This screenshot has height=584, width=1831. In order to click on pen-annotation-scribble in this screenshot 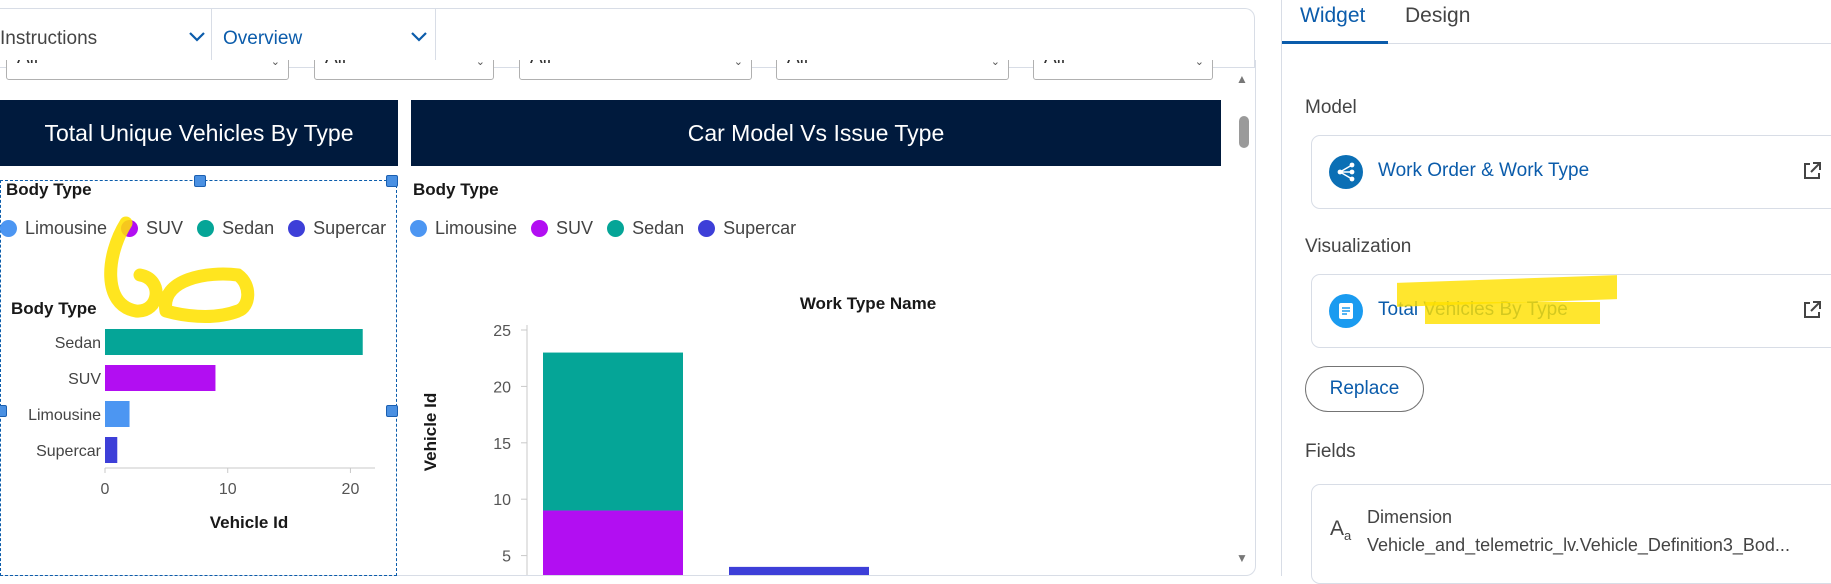, I will do `click(179, 269)`.